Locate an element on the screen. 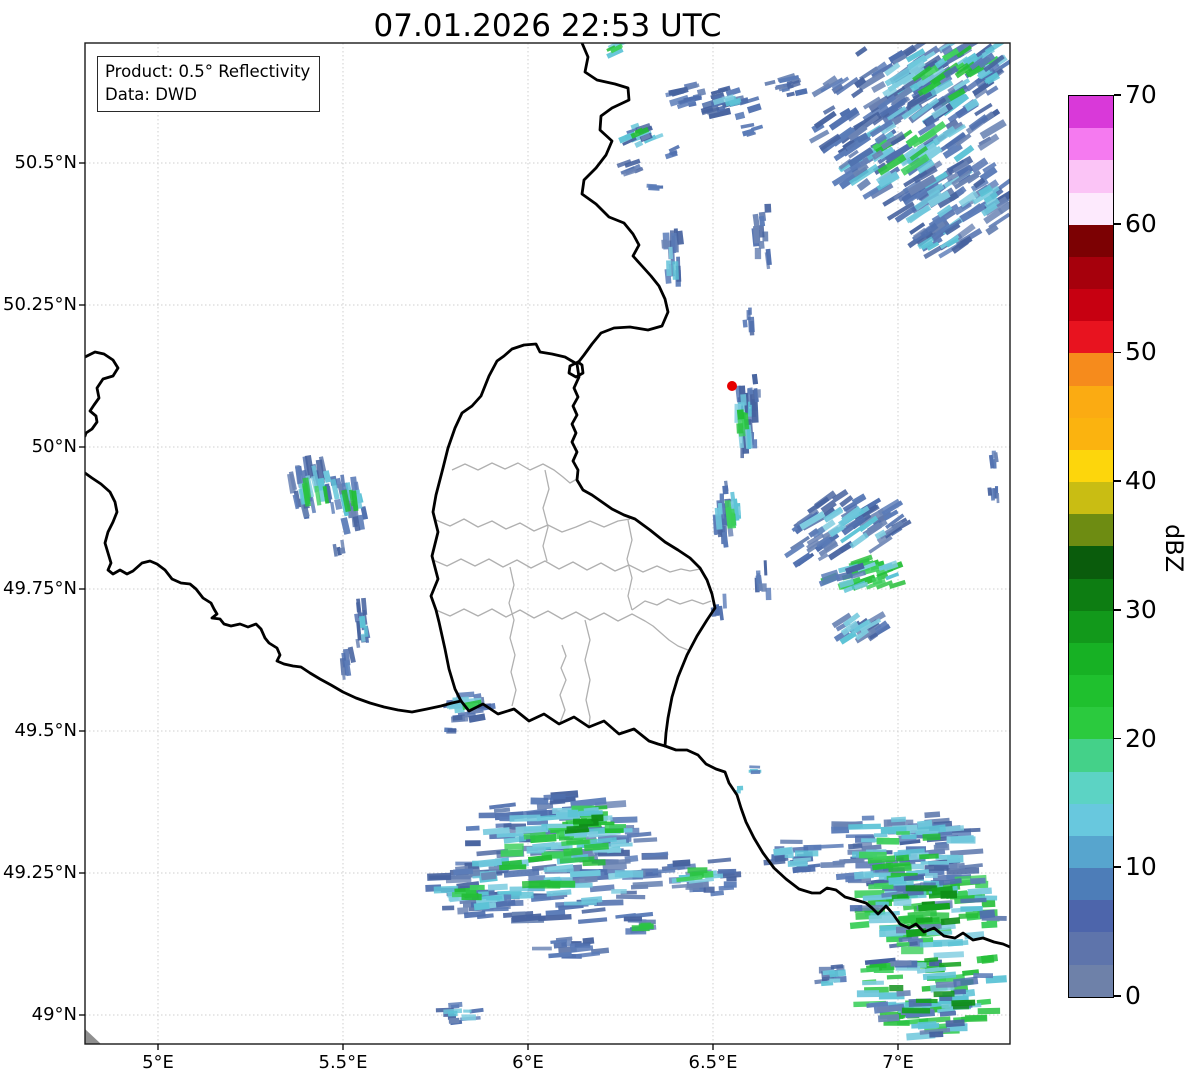 The height and width of the screenshot is (1081, 1202). product-line: Product: 0.5° Reflectivity is located at coordinates (208, 71).